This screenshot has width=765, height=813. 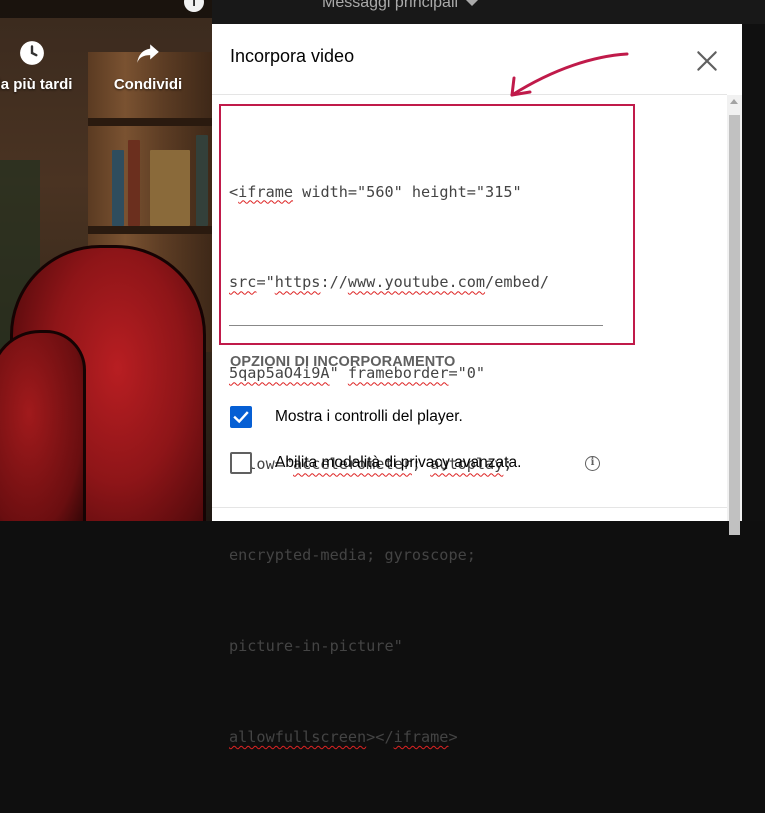 What do you see at coordinates (416, 325) in the screenshot?
I see `textarea-underline` at bounding box center [416, 325].